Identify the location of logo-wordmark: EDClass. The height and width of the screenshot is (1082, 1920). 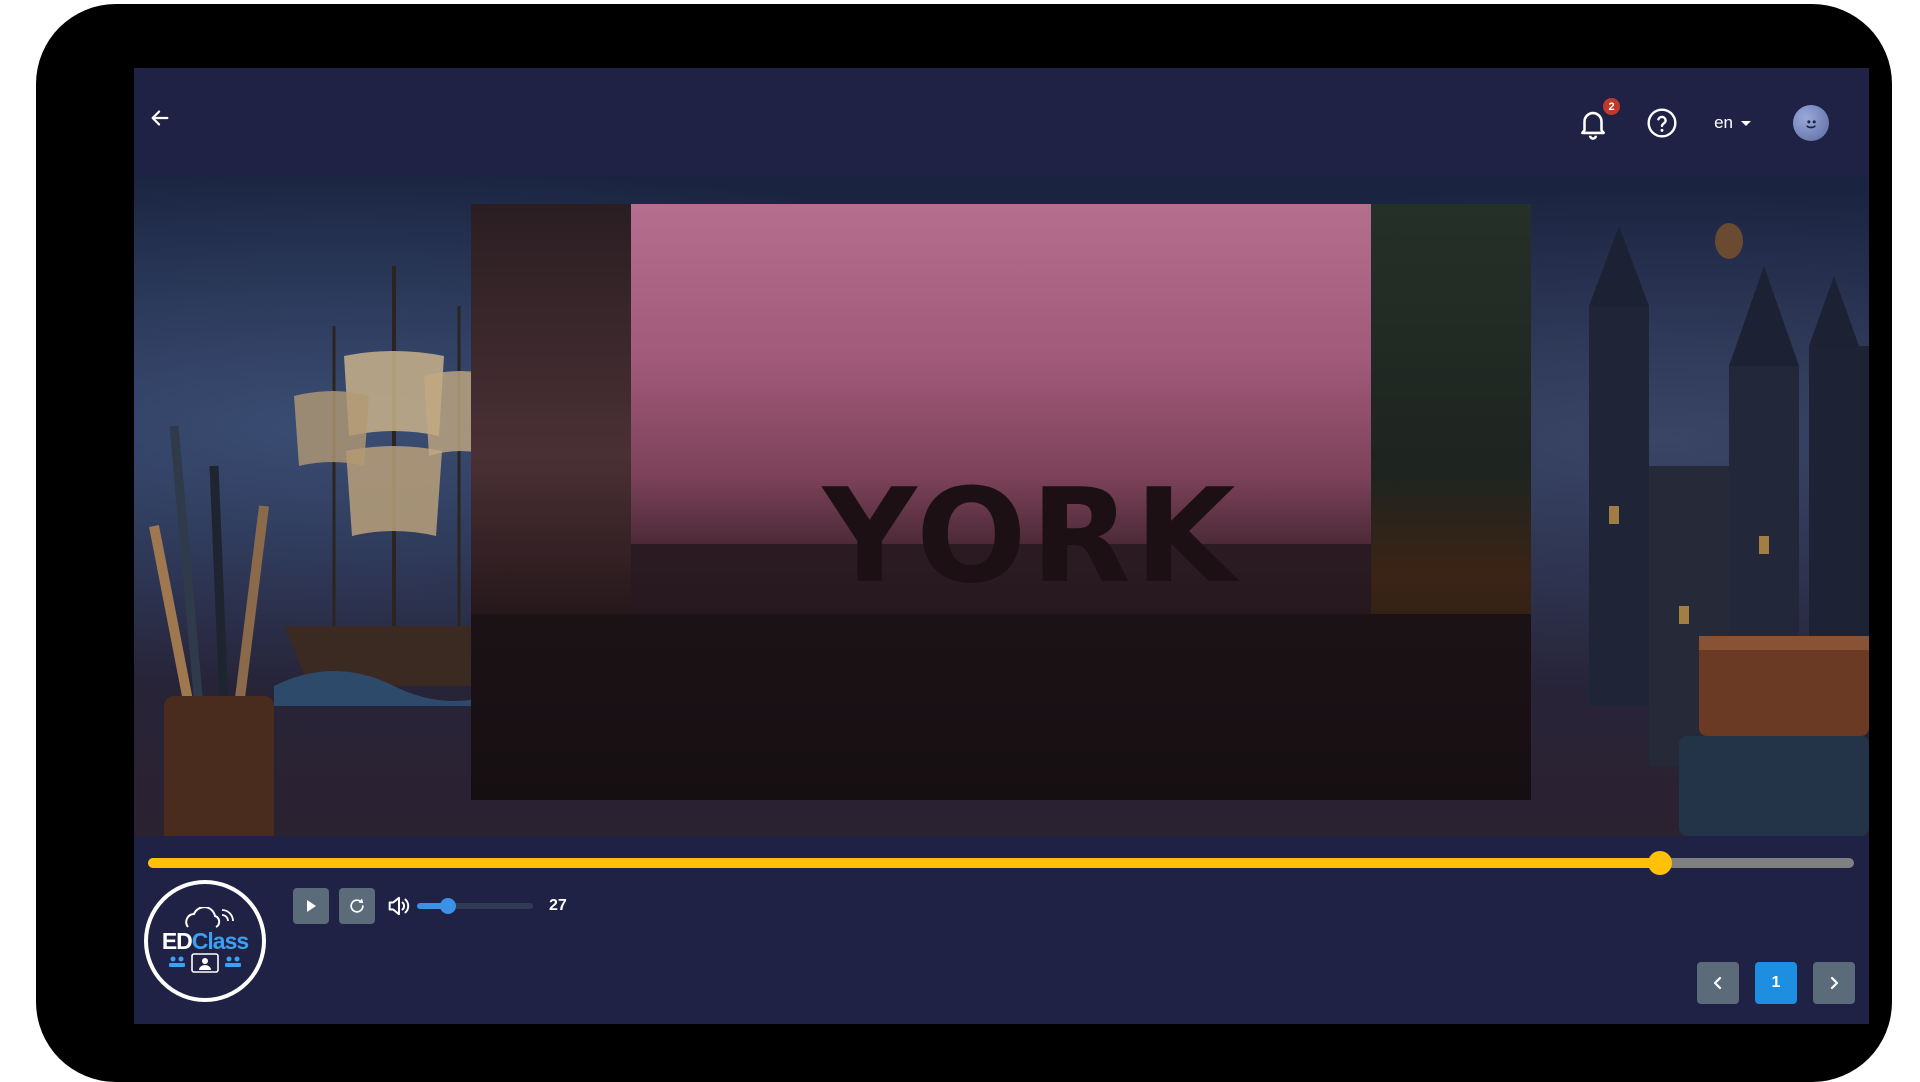
(205, 941).